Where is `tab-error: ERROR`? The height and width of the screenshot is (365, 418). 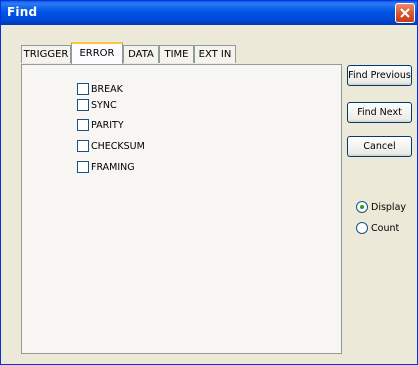
tab-error: ERROR is located at coordinates (97, 53).